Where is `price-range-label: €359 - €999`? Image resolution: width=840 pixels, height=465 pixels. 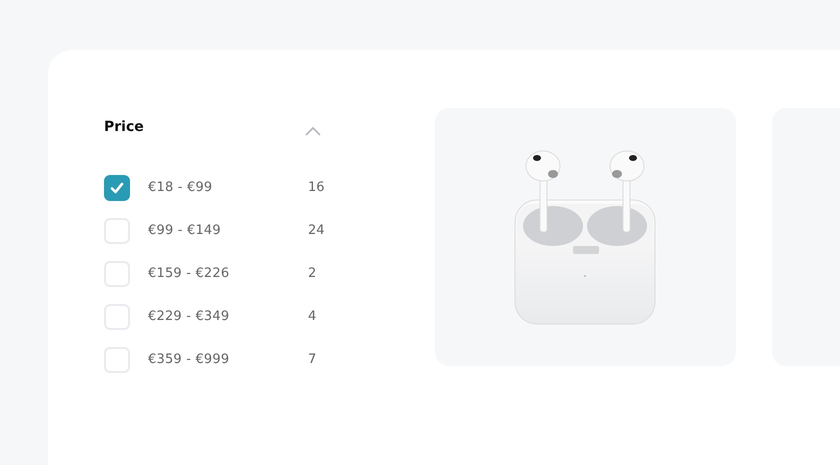
price-range-label: €359 - €999 is located at coordinates (189, 359).